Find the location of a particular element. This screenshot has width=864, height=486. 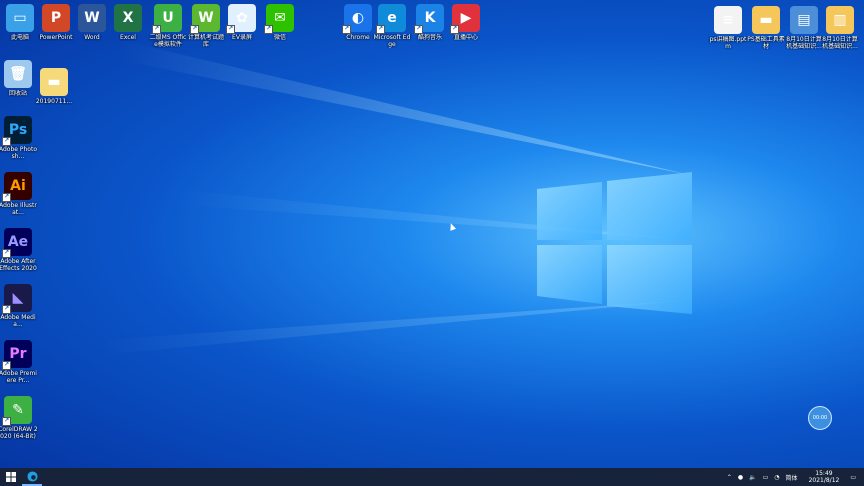

desktop-icon: Ae ↗ Adobe After Effects 2020 is located at coordinates (19, 250).